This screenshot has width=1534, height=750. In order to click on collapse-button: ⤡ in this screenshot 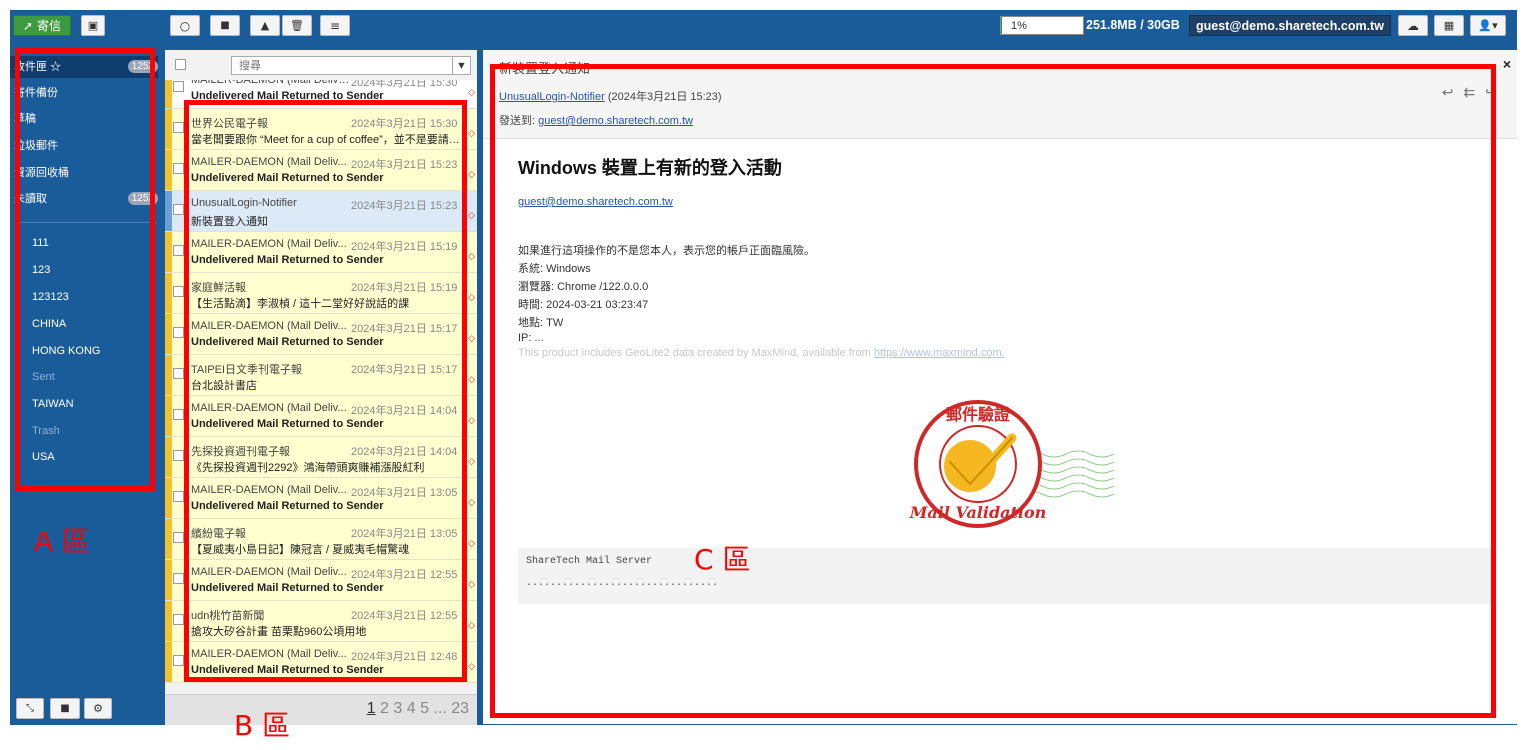, I will do `click(30, 708)`.